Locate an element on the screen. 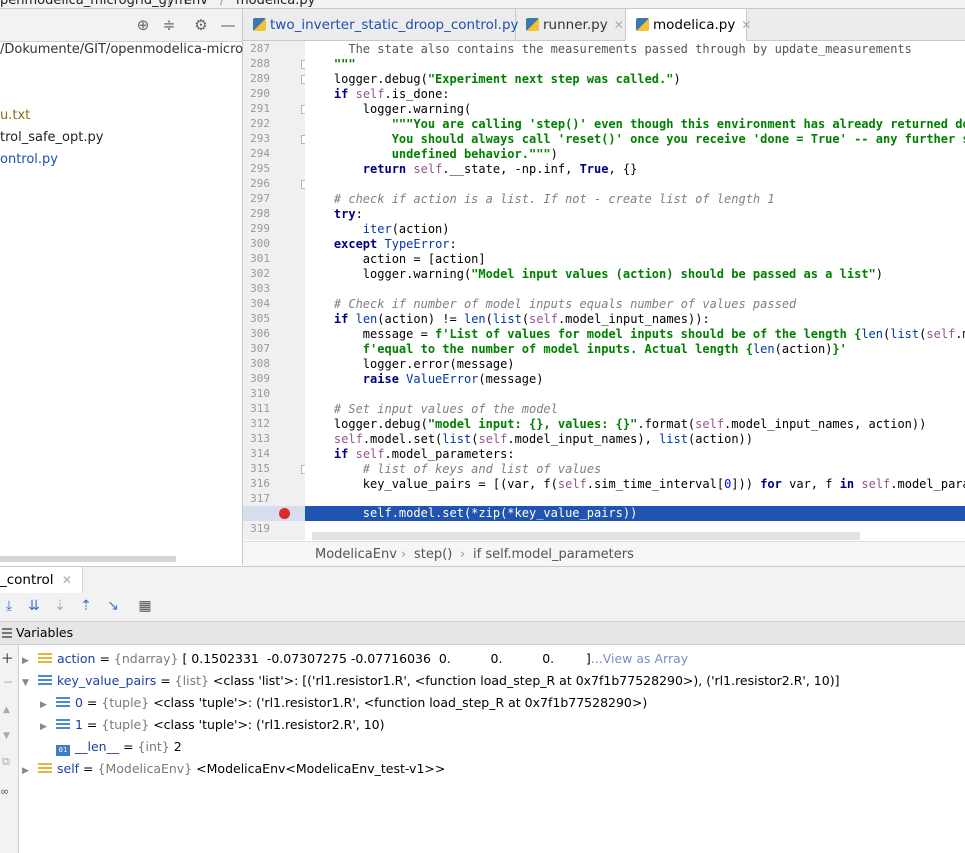 The height and width of the screenshot is (853, 965). line-number: 307 is located at coordinates (260, 348).